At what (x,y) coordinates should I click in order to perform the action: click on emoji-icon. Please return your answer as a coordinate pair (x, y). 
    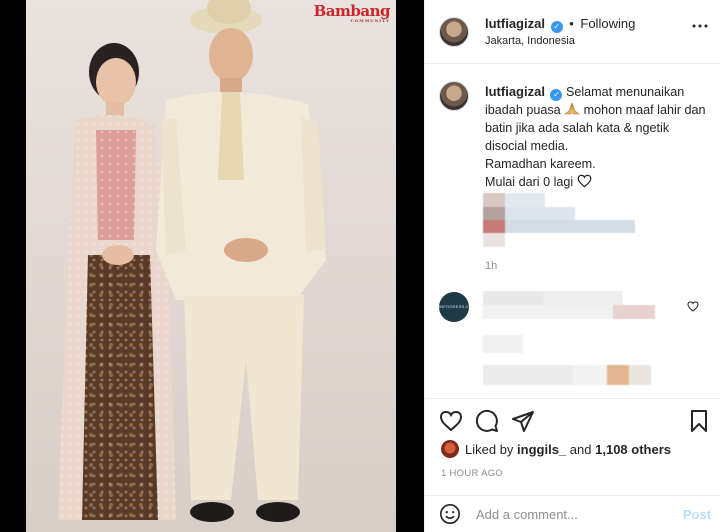
    Looking at the image, I should click on (450, 514).